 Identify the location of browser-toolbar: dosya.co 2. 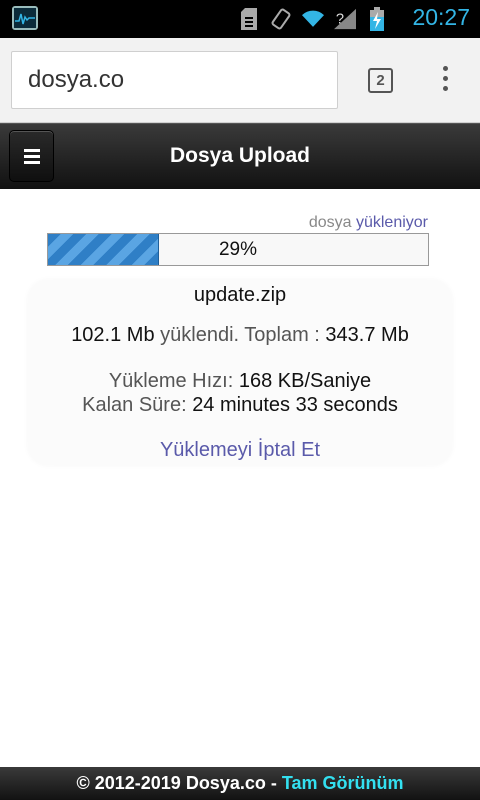
(240, 80).